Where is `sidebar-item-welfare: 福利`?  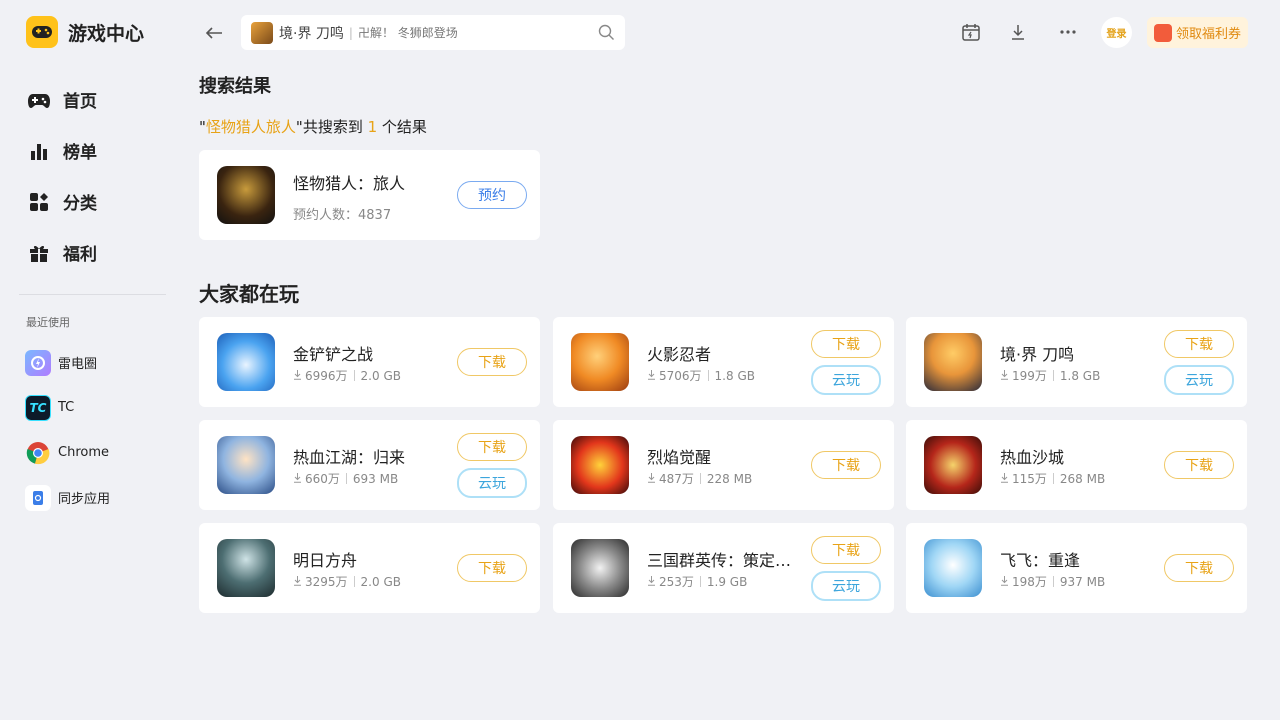 sidebar-item-welfare: 福利 is located at coordinates (61, 252).